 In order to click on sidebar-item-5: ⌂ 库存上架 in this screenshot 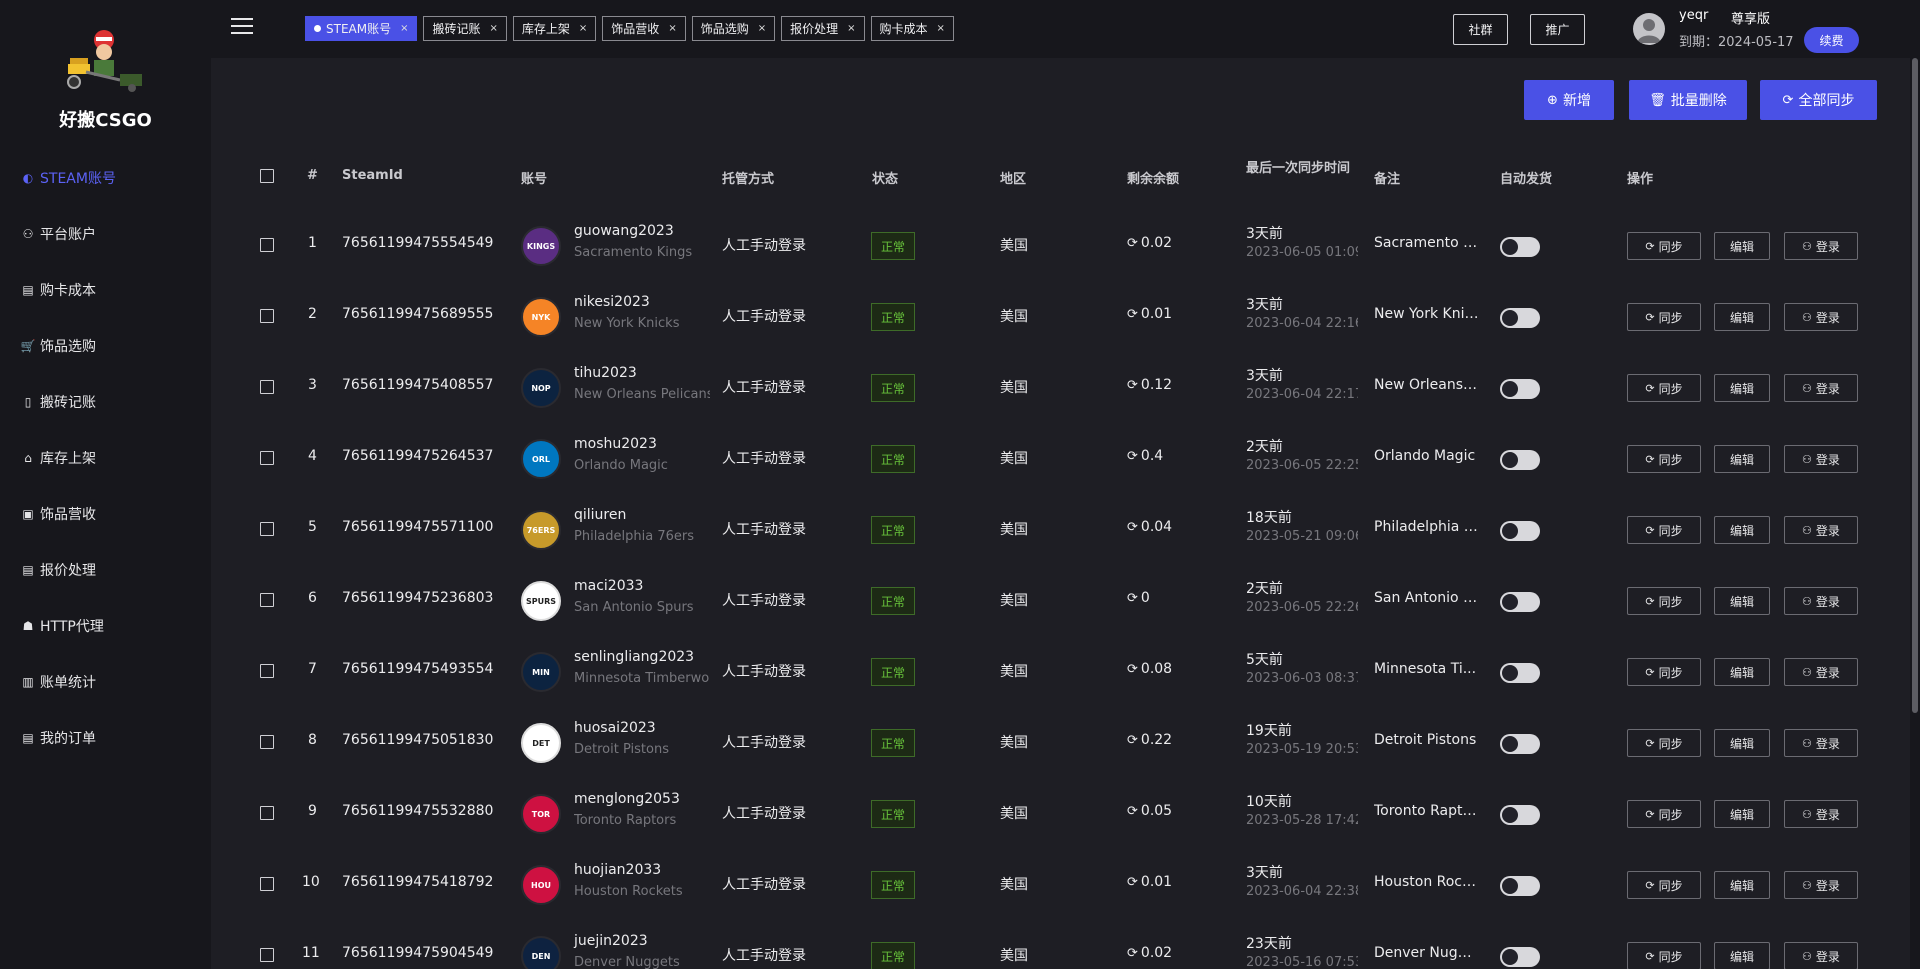, I will do `click(105, 458)`.